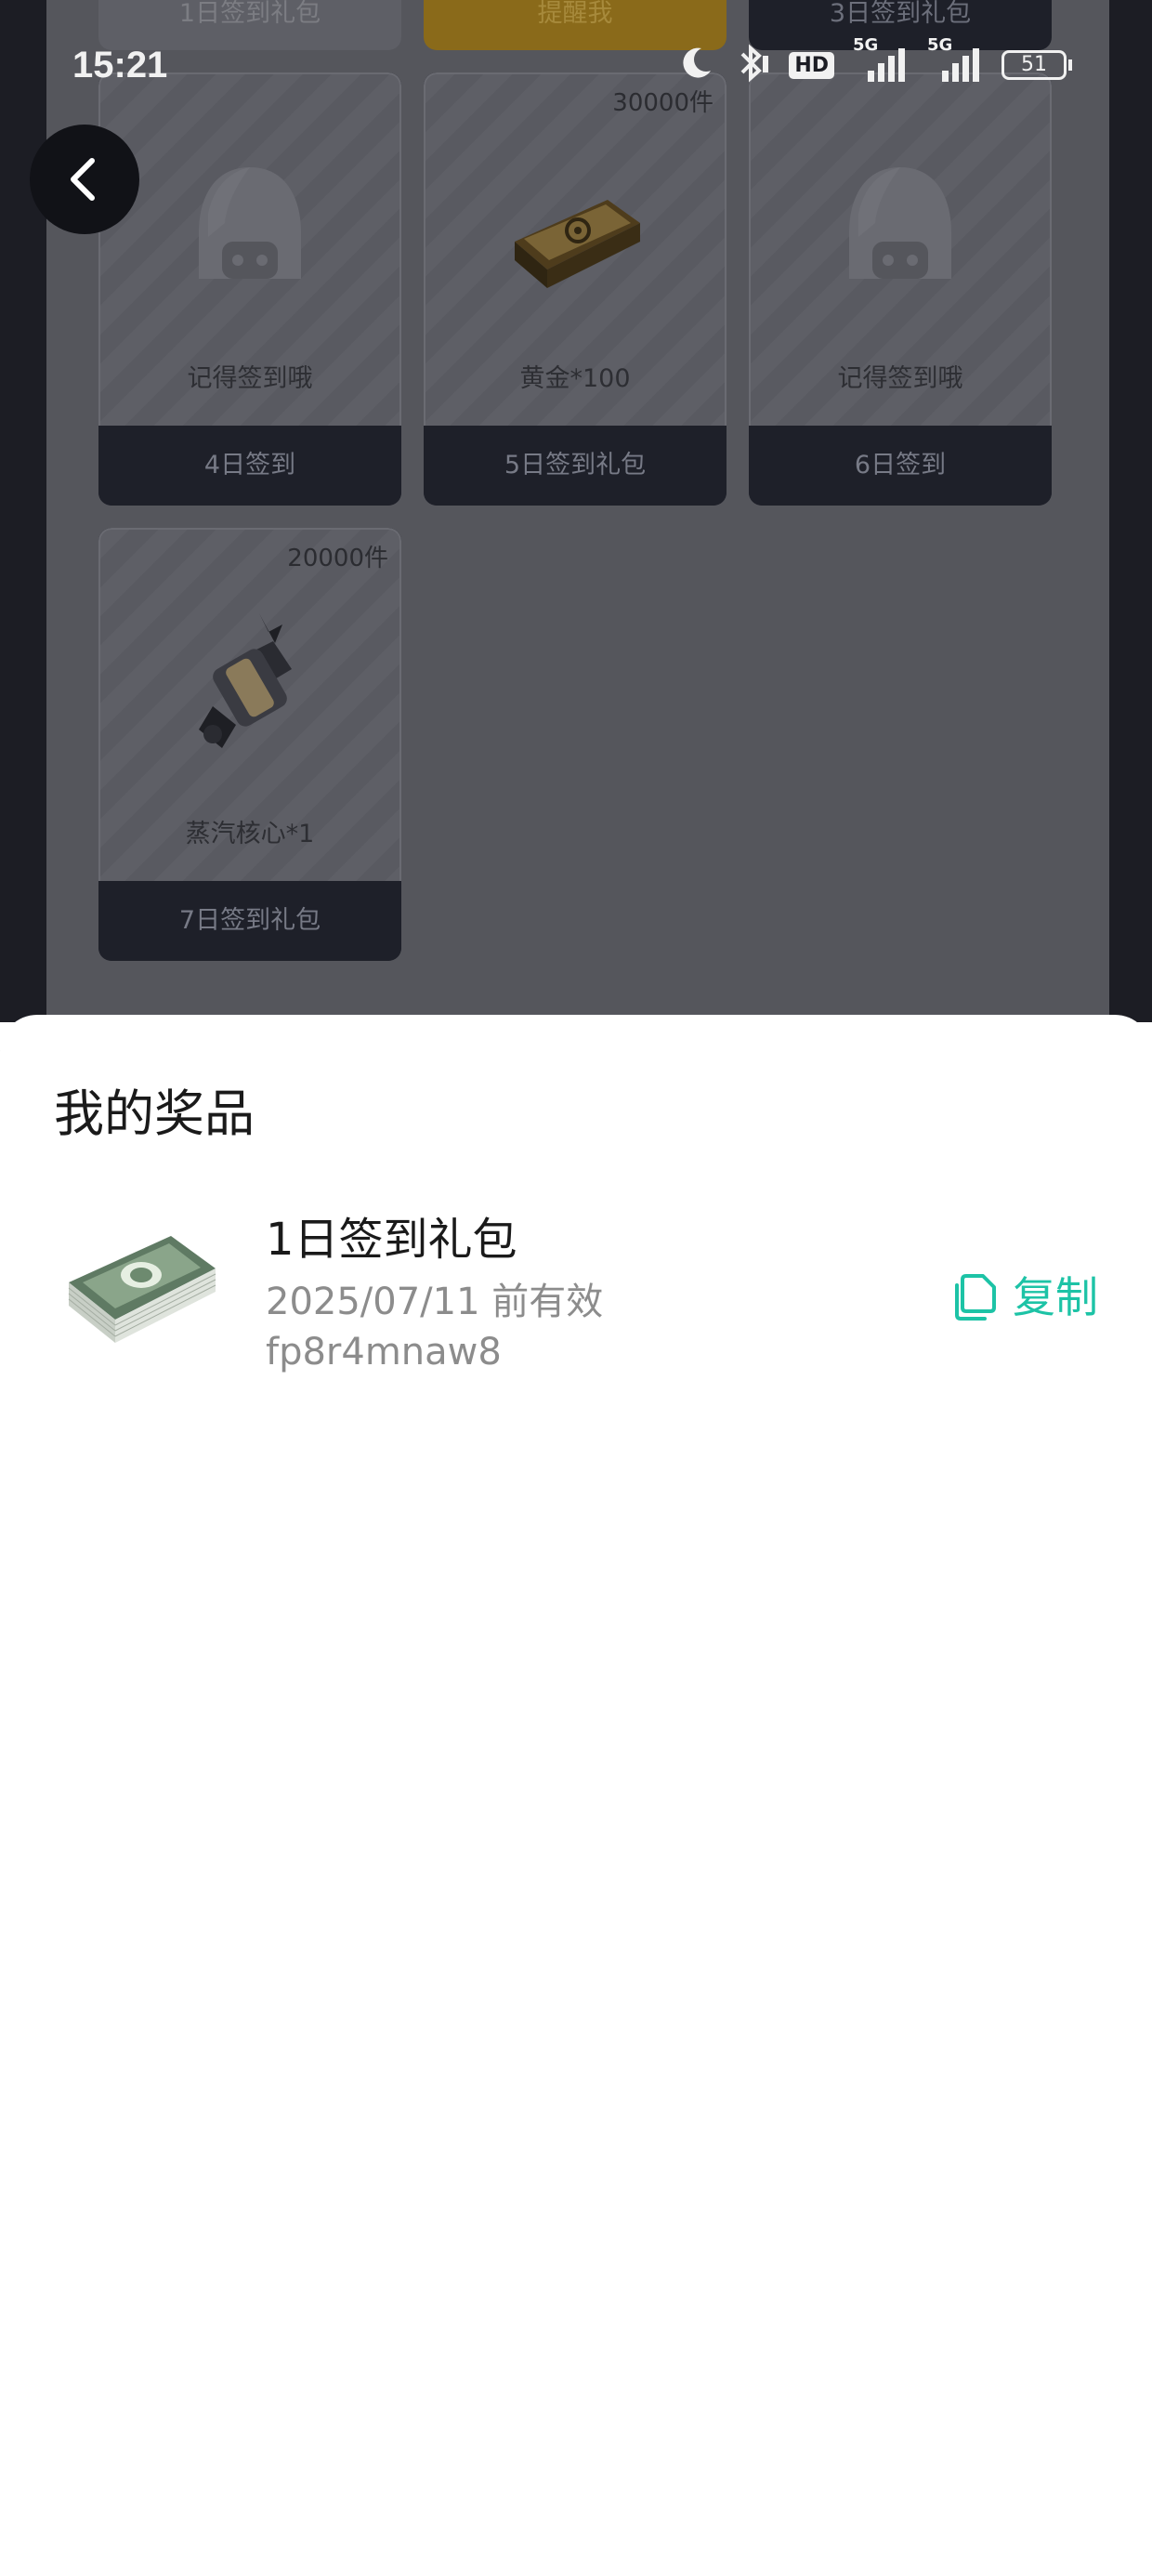  Describe the element at coordinates (138, 1284) in the screenshot. I see `cash-stack-icon` at that location.